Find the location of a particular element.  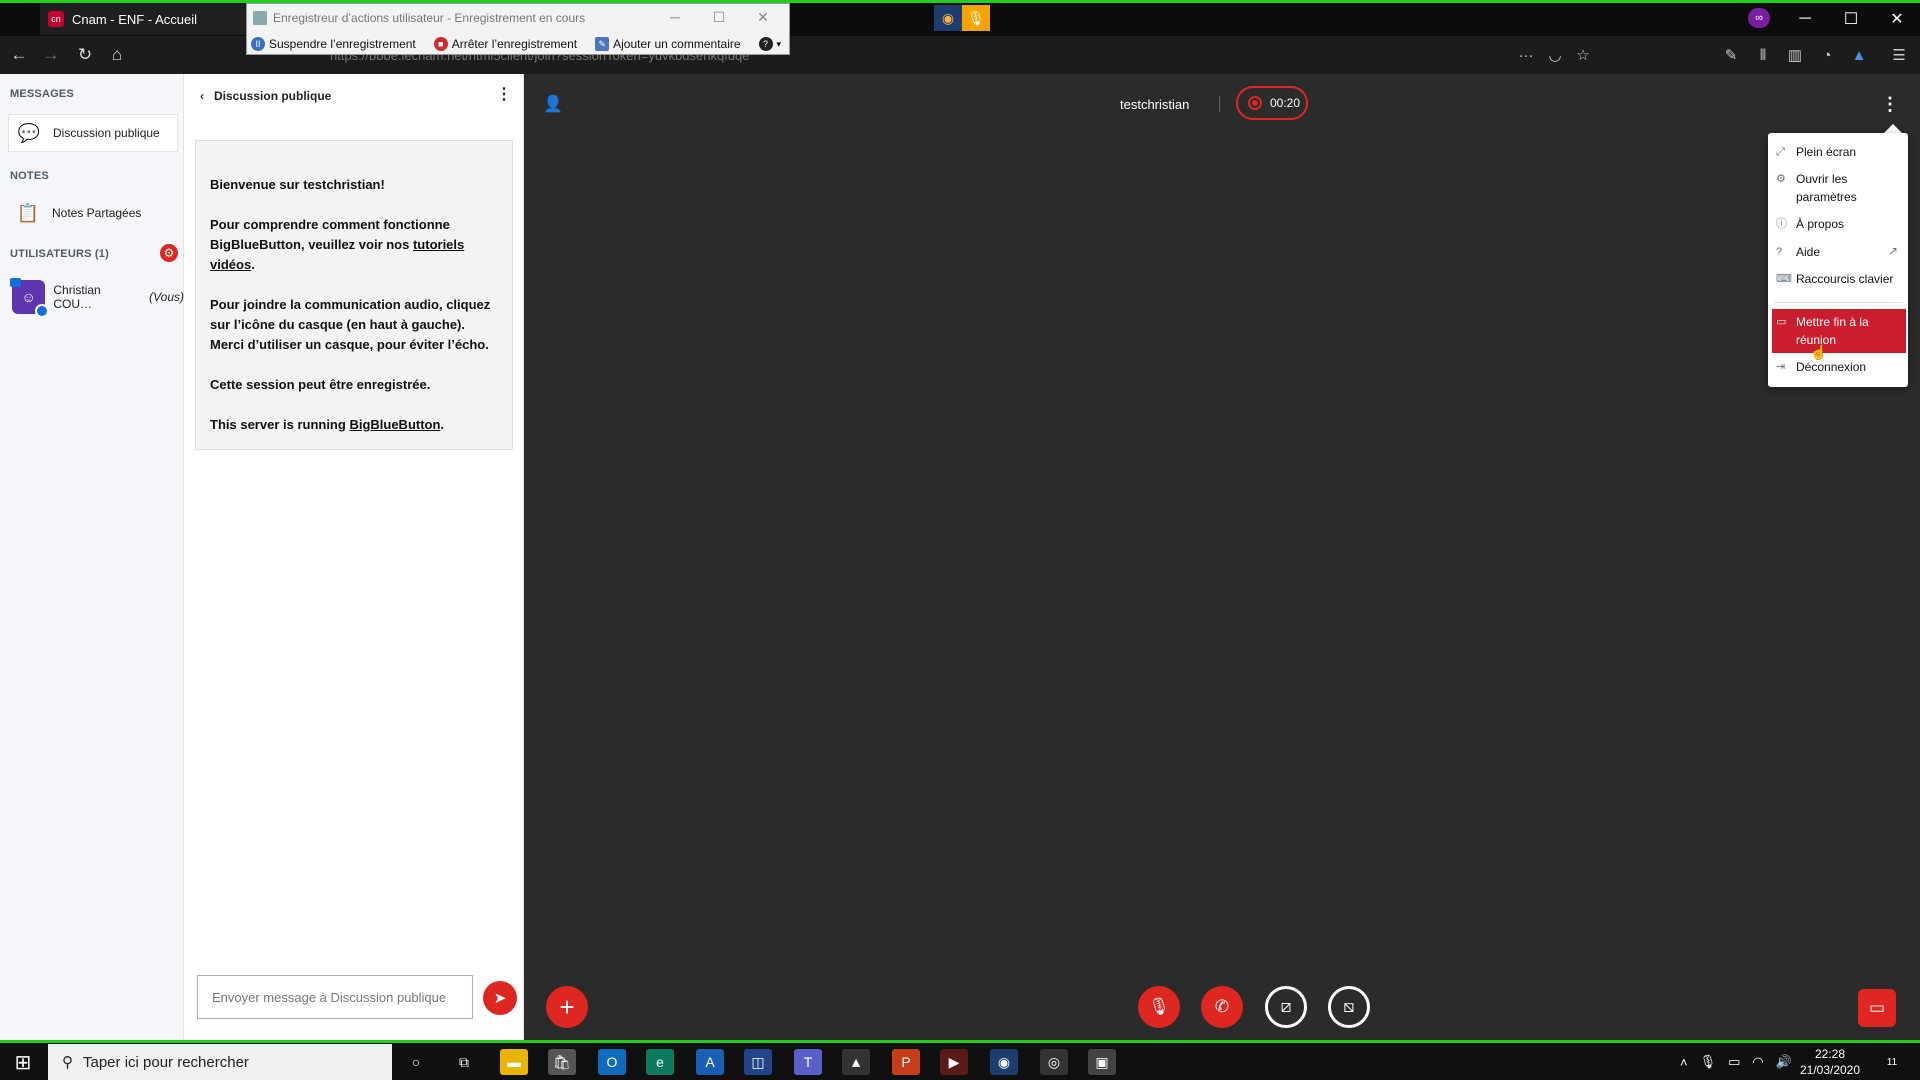

dropdown-arrow-icon: ▾ is located at coordinates (779, 43).